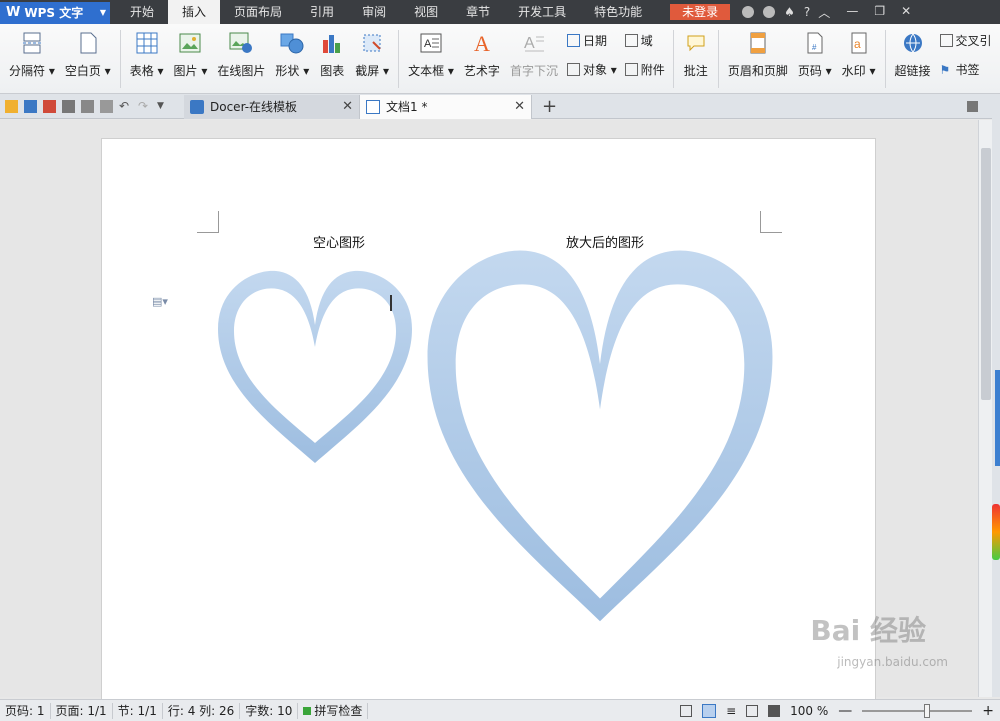  What do you see at coordinates (120, 59) in the screenshot?
I see `ribbon-separator` at bounding box center [120, 59].